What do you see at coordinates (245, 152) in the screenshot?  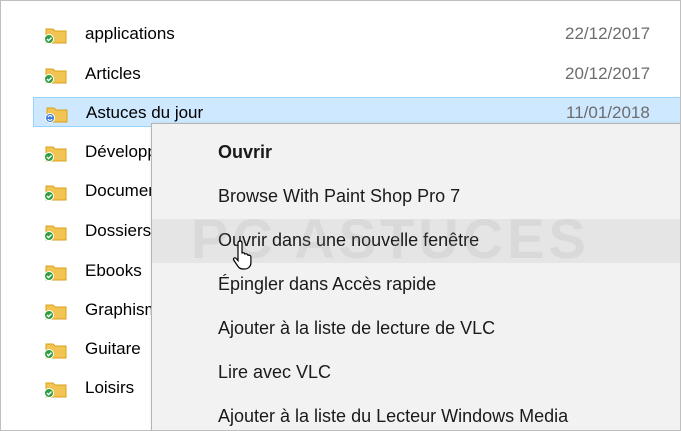 I see `menu-item-label: Ouvrir` at bounding box center [245, 152].